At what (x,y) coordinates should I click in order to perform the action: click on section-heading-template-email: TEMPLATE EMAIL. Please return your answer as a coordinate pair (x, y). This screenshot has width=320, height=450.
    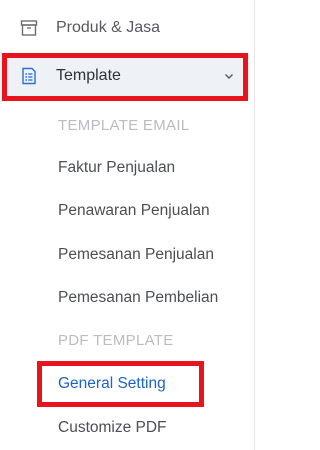
    Looking at the image, I should click on (124, 125).